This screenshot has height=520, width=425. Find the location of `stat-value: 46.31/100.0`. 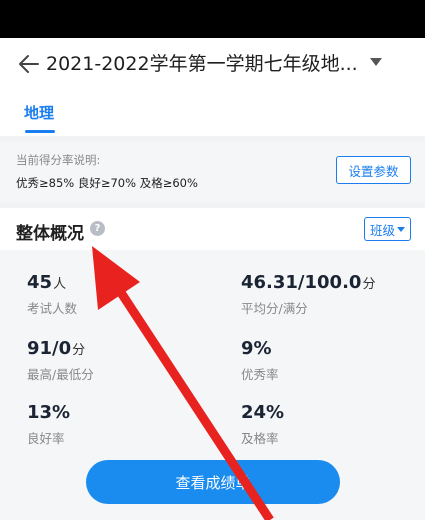

stat-value: 46.31/100.0 is located at coordinates (301, 282).